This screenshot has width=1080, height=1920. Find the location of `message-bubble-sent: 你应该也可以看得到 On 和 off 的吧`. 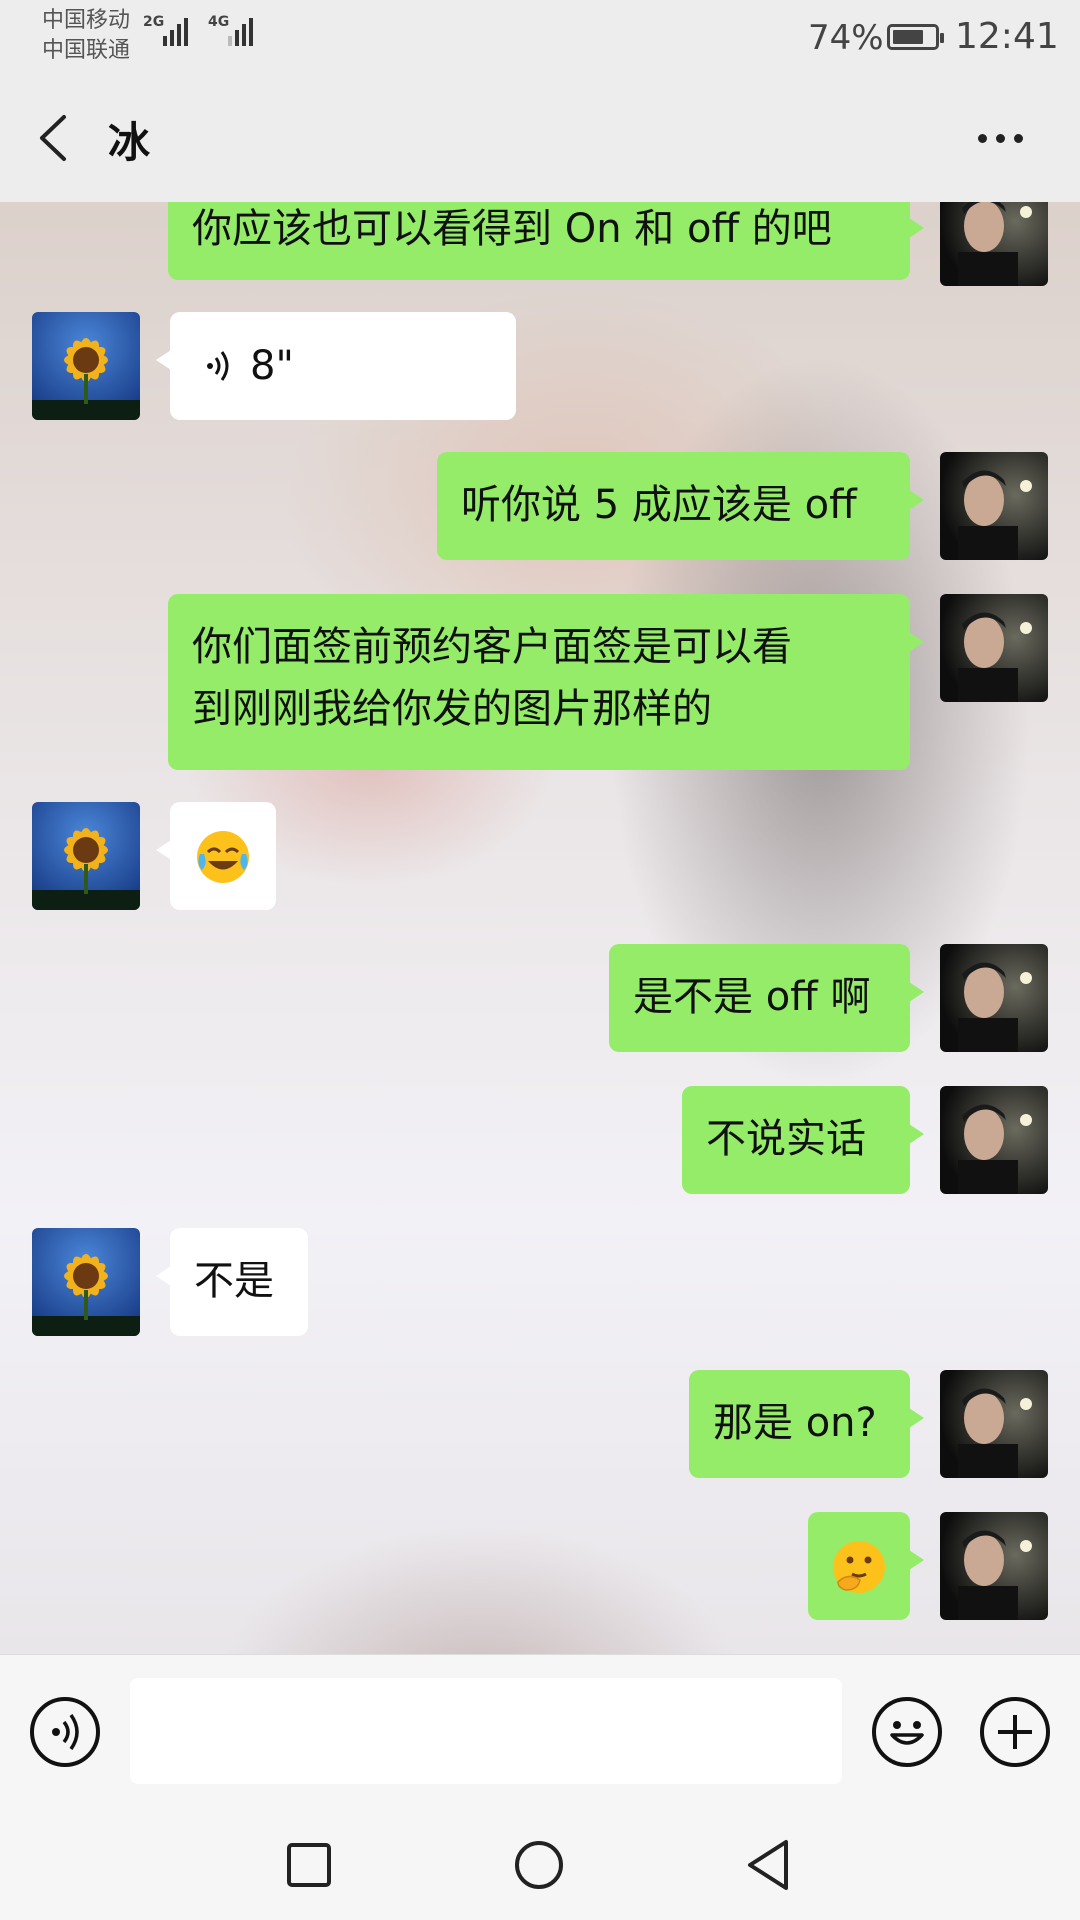

message-bubble-sent: 你应该也可以看得到 On 和 off 的吧 is located at coordinates (546, 241).